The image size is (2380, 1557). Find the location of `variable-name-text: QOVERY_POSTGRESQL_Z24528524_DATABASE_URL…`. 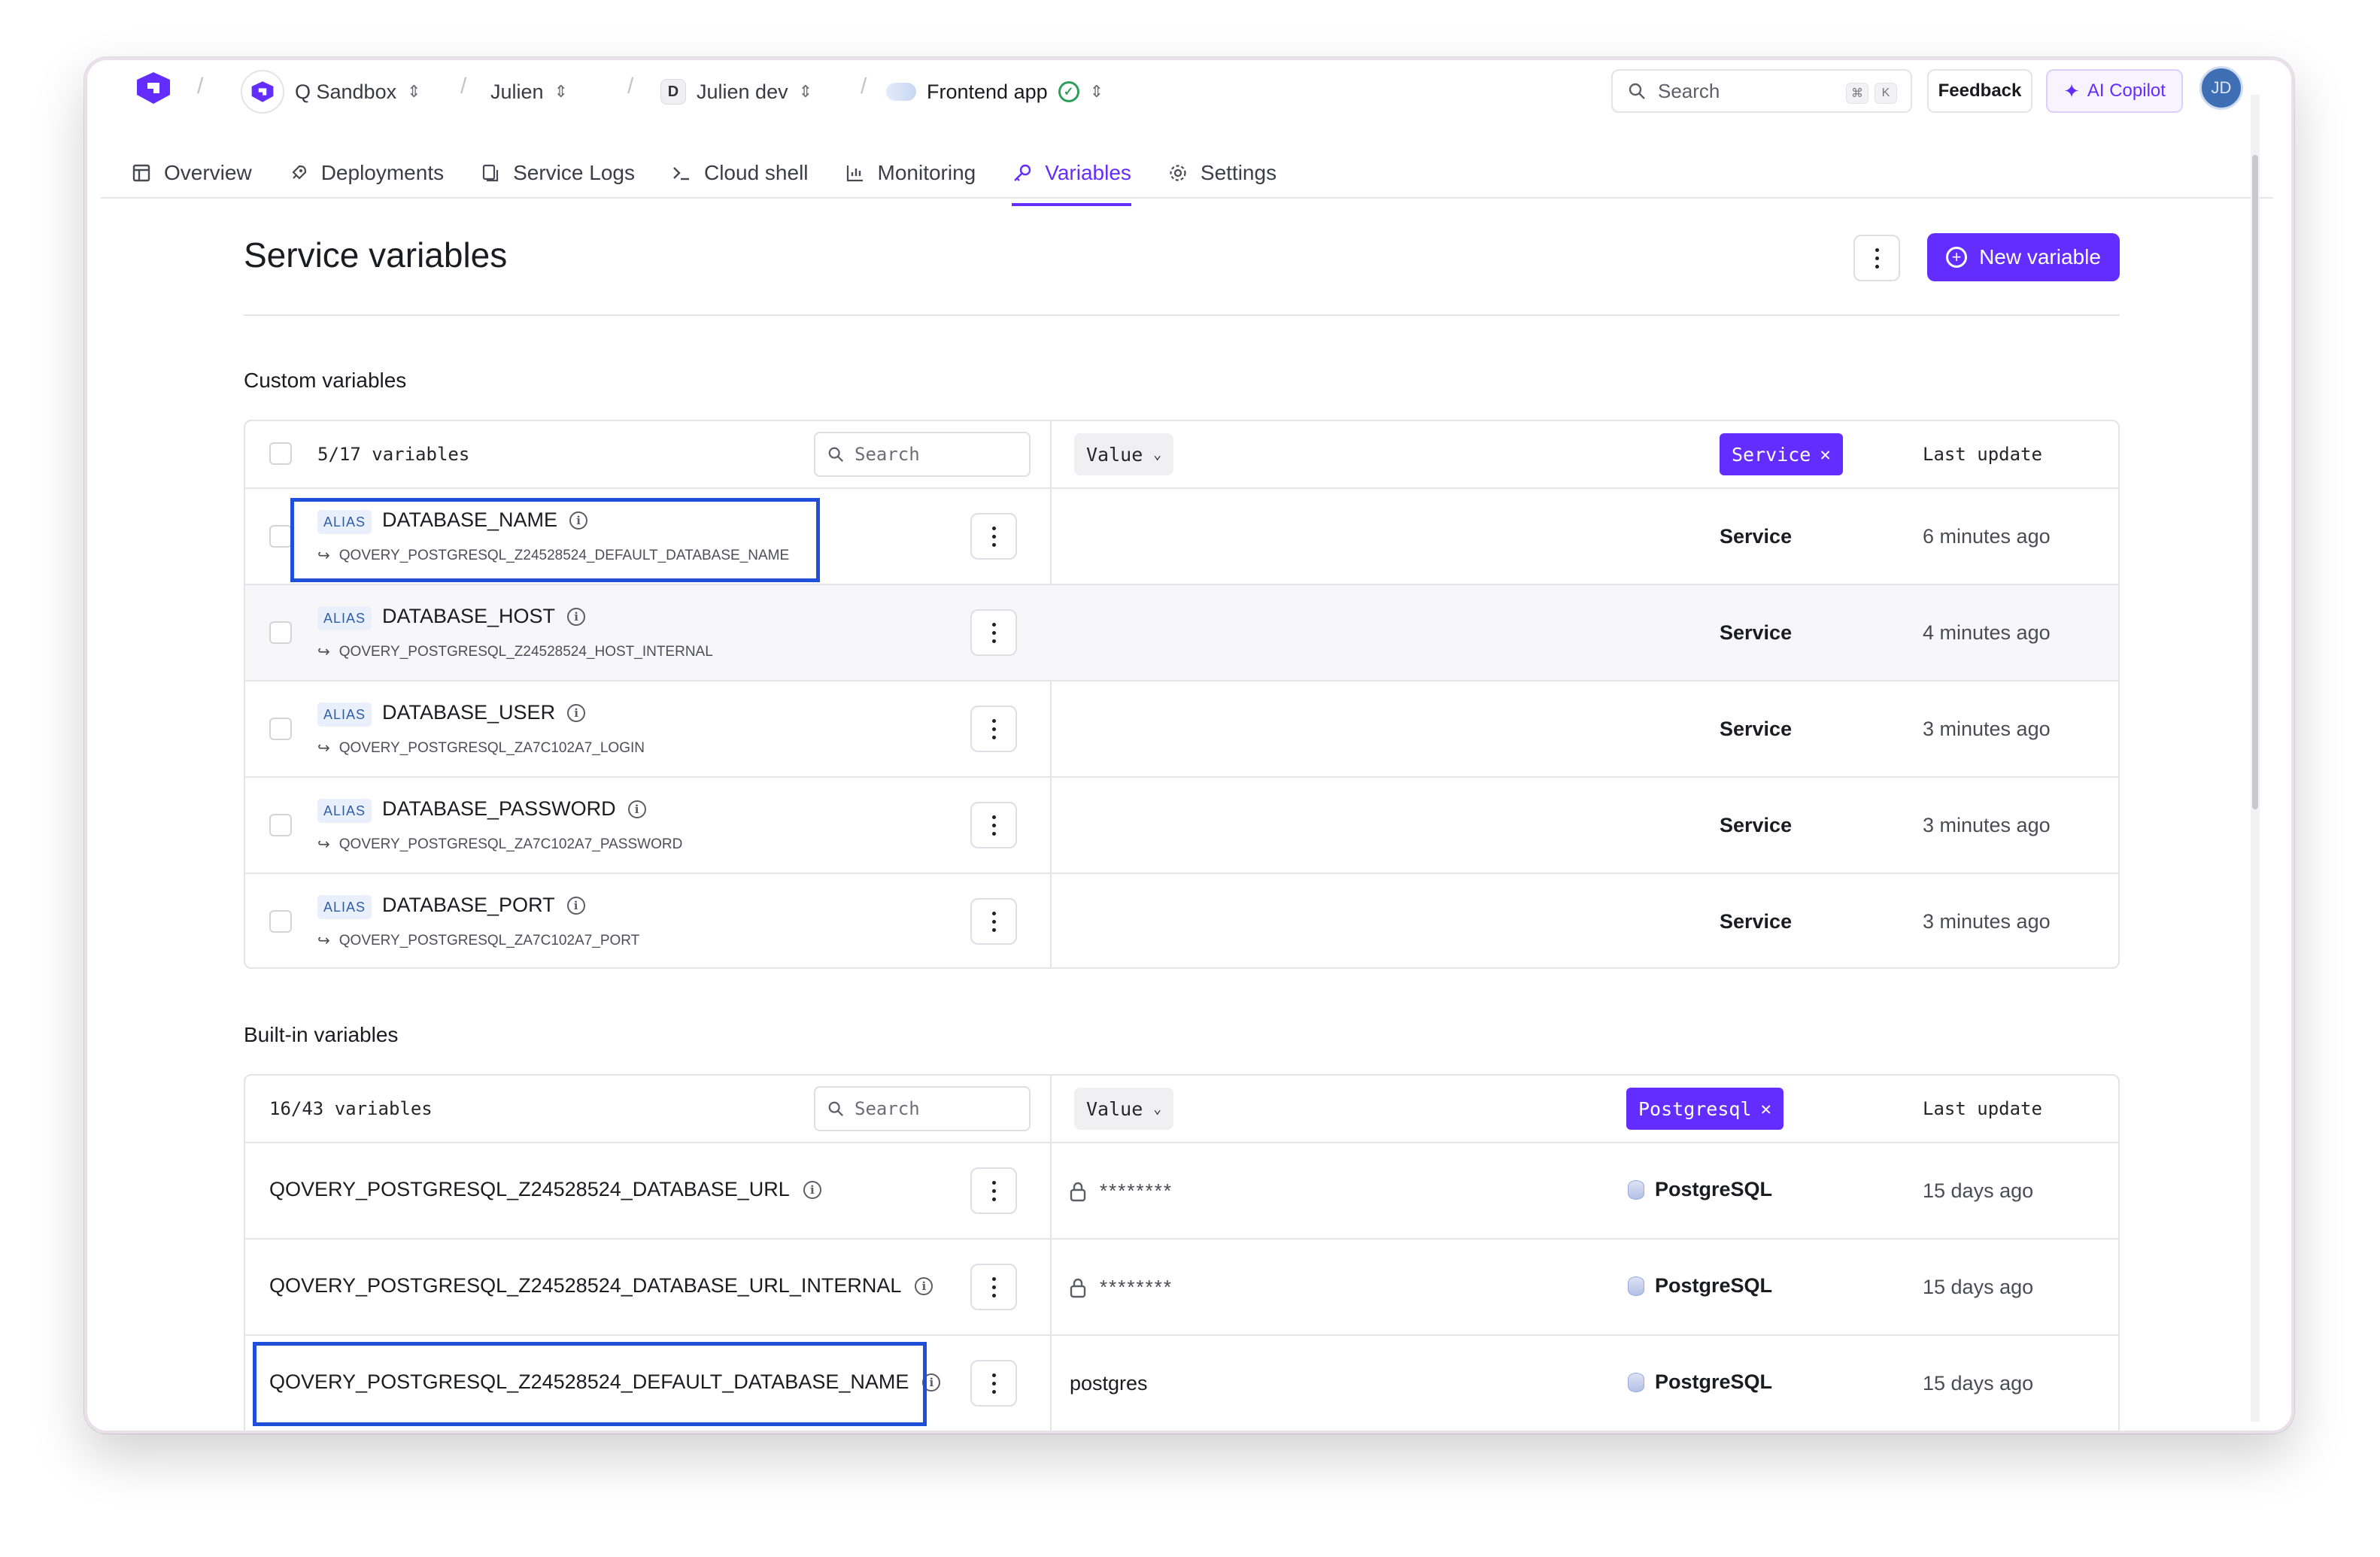

variable-name-text: QOVERY_POSTGRESQL_Z24528524_DATABASE_URL… is located at coordinates (585, 1285).